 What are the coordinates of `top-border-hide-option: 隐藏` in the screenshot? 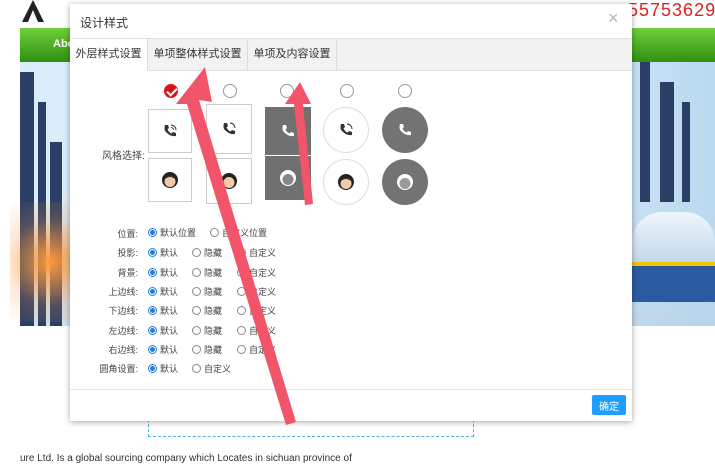 It's located at (207, 291).